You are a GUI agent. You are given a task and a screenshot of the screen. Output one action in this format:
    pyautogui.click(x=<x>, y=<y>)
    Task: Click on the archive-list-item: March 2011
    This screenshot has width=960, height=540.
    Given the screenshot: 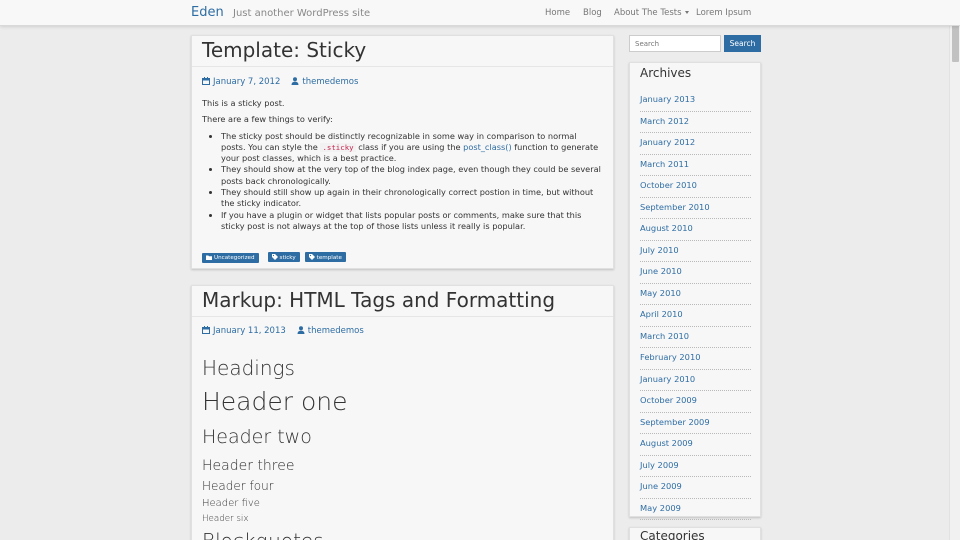 What is the action you would take?
    pyautogui.click(x=695, y=165)
    